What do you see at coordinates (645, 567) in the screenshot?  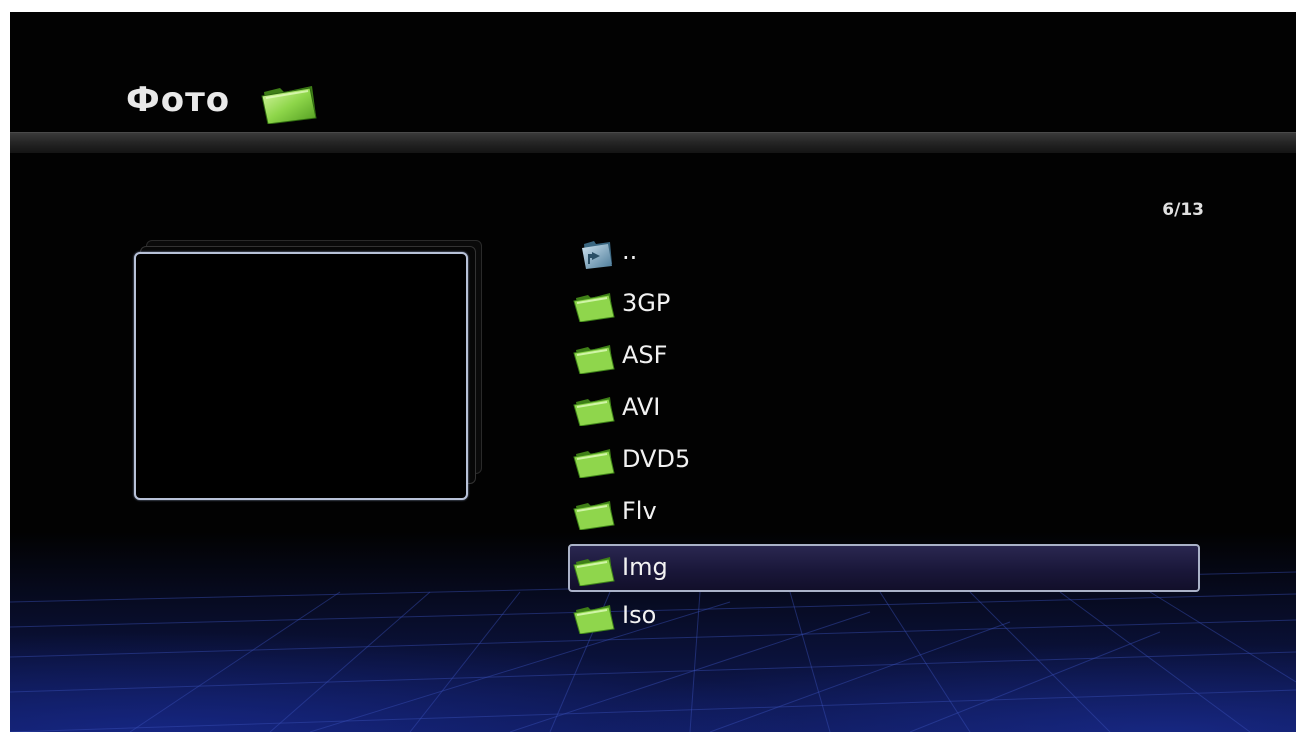 I see `list-item-label: Img` at bounding box center [645, 567].